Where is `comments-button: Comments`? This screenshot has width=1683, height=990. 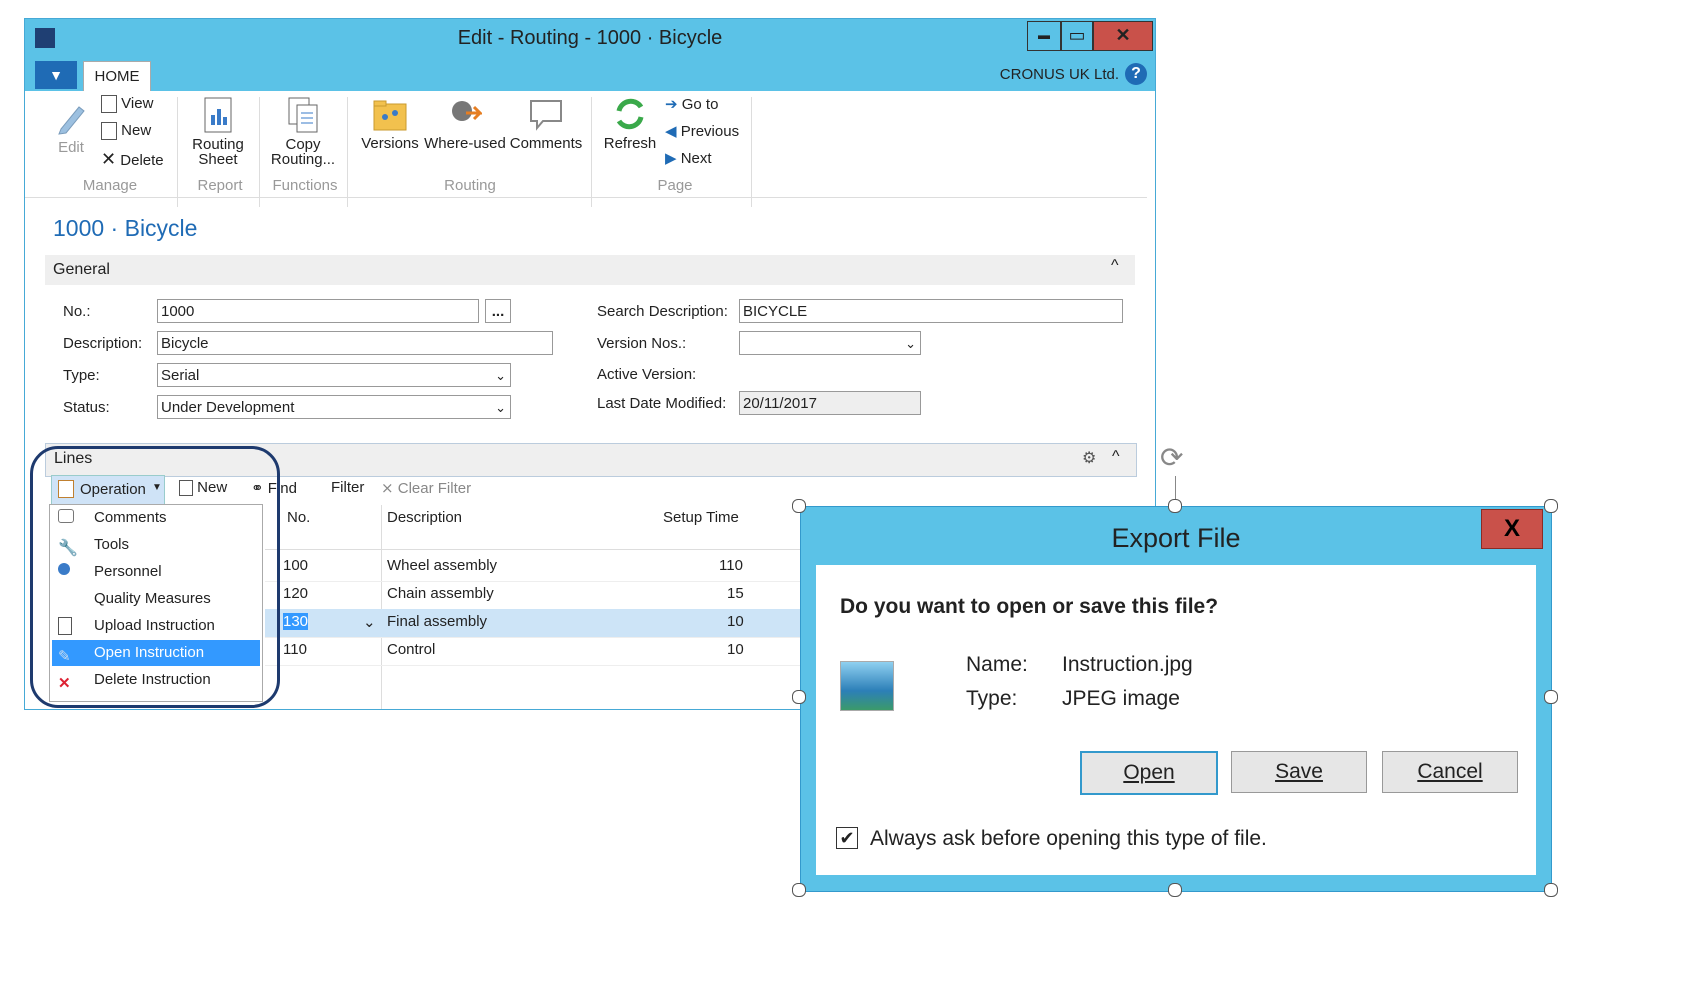
comments-button: Comments is located at coordinates (546, 125).